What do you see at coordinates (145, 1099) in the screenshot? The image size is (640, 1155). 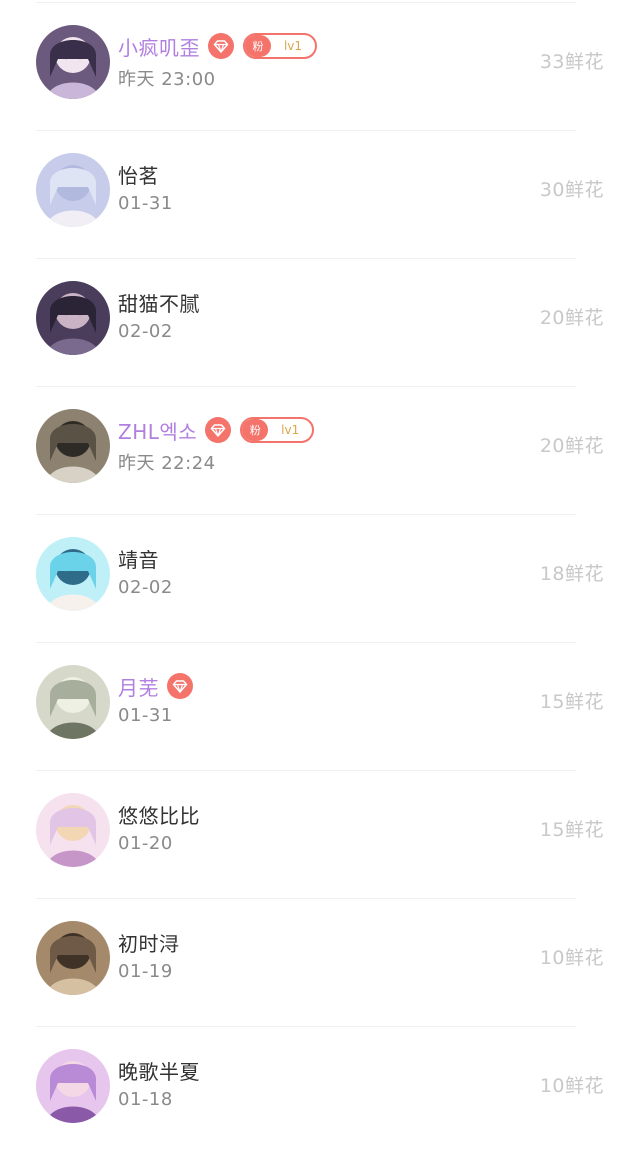 I see `timestamp: 01-18` at bounding box center [145, 1099].